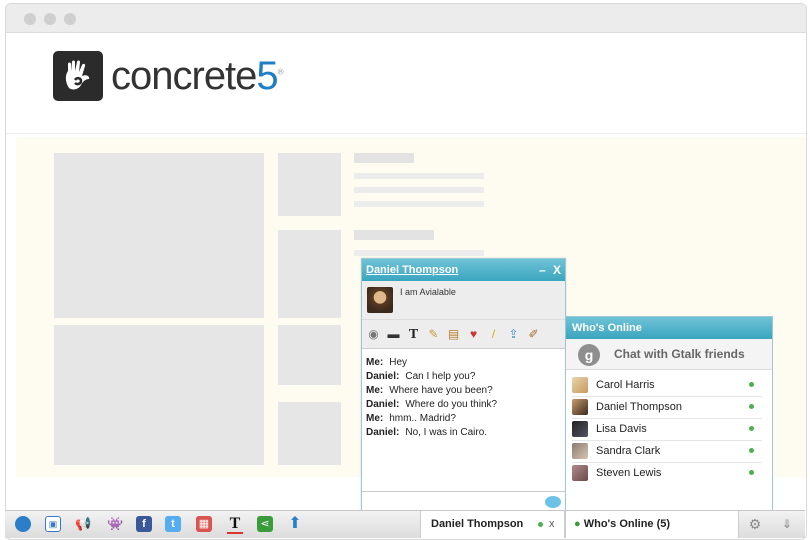 This screenshot has height=540, width=810. I want to click on clipboard-icon: ▤, so click(453, 334).